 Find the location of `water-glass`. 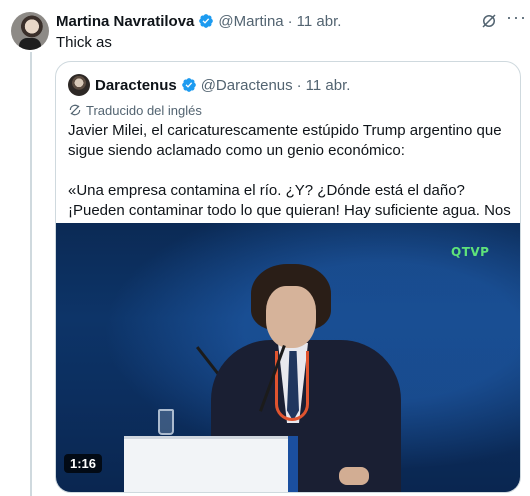

water-glass is located at coordinates (166, 422).